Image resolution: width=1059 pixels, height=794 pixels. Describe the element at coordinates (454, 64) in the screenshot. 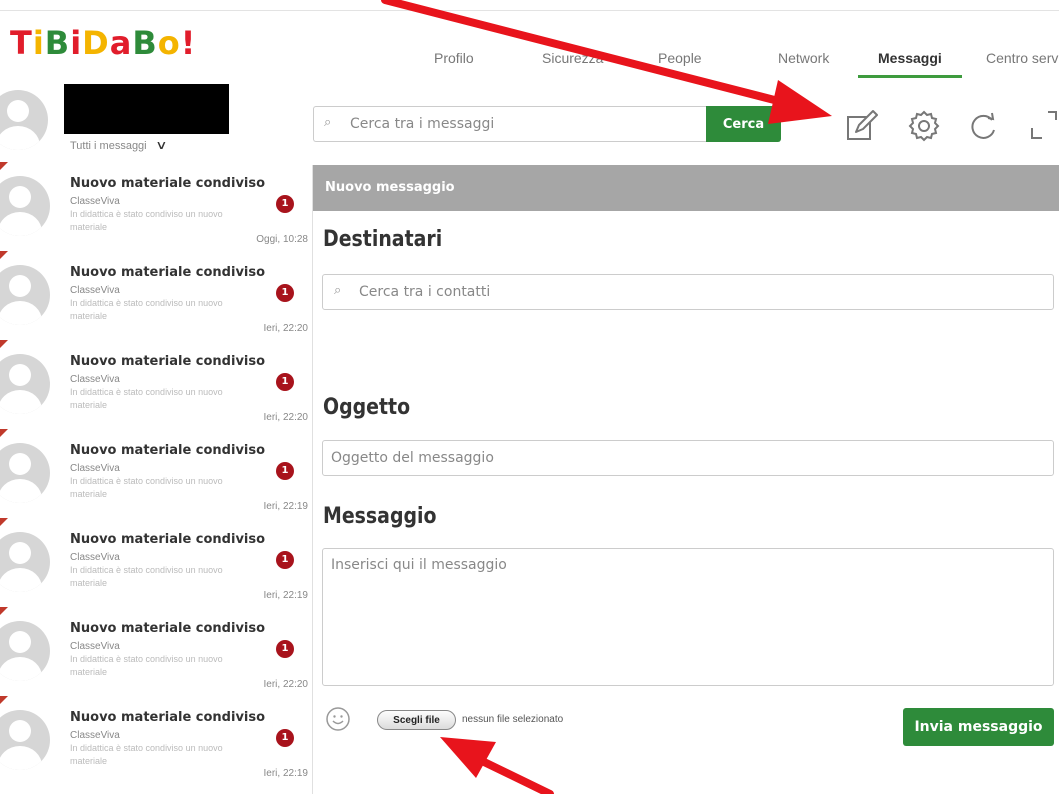

I see `nav-tab-profilo: Profilo` at that location.